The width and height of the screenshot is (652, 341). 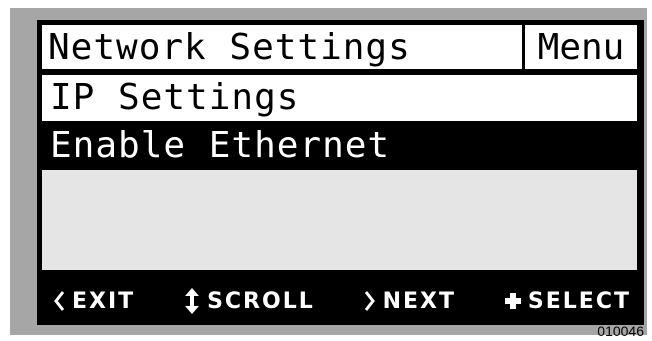 I want to click on softkey-next: NEXT, so click(x=409, y=301).